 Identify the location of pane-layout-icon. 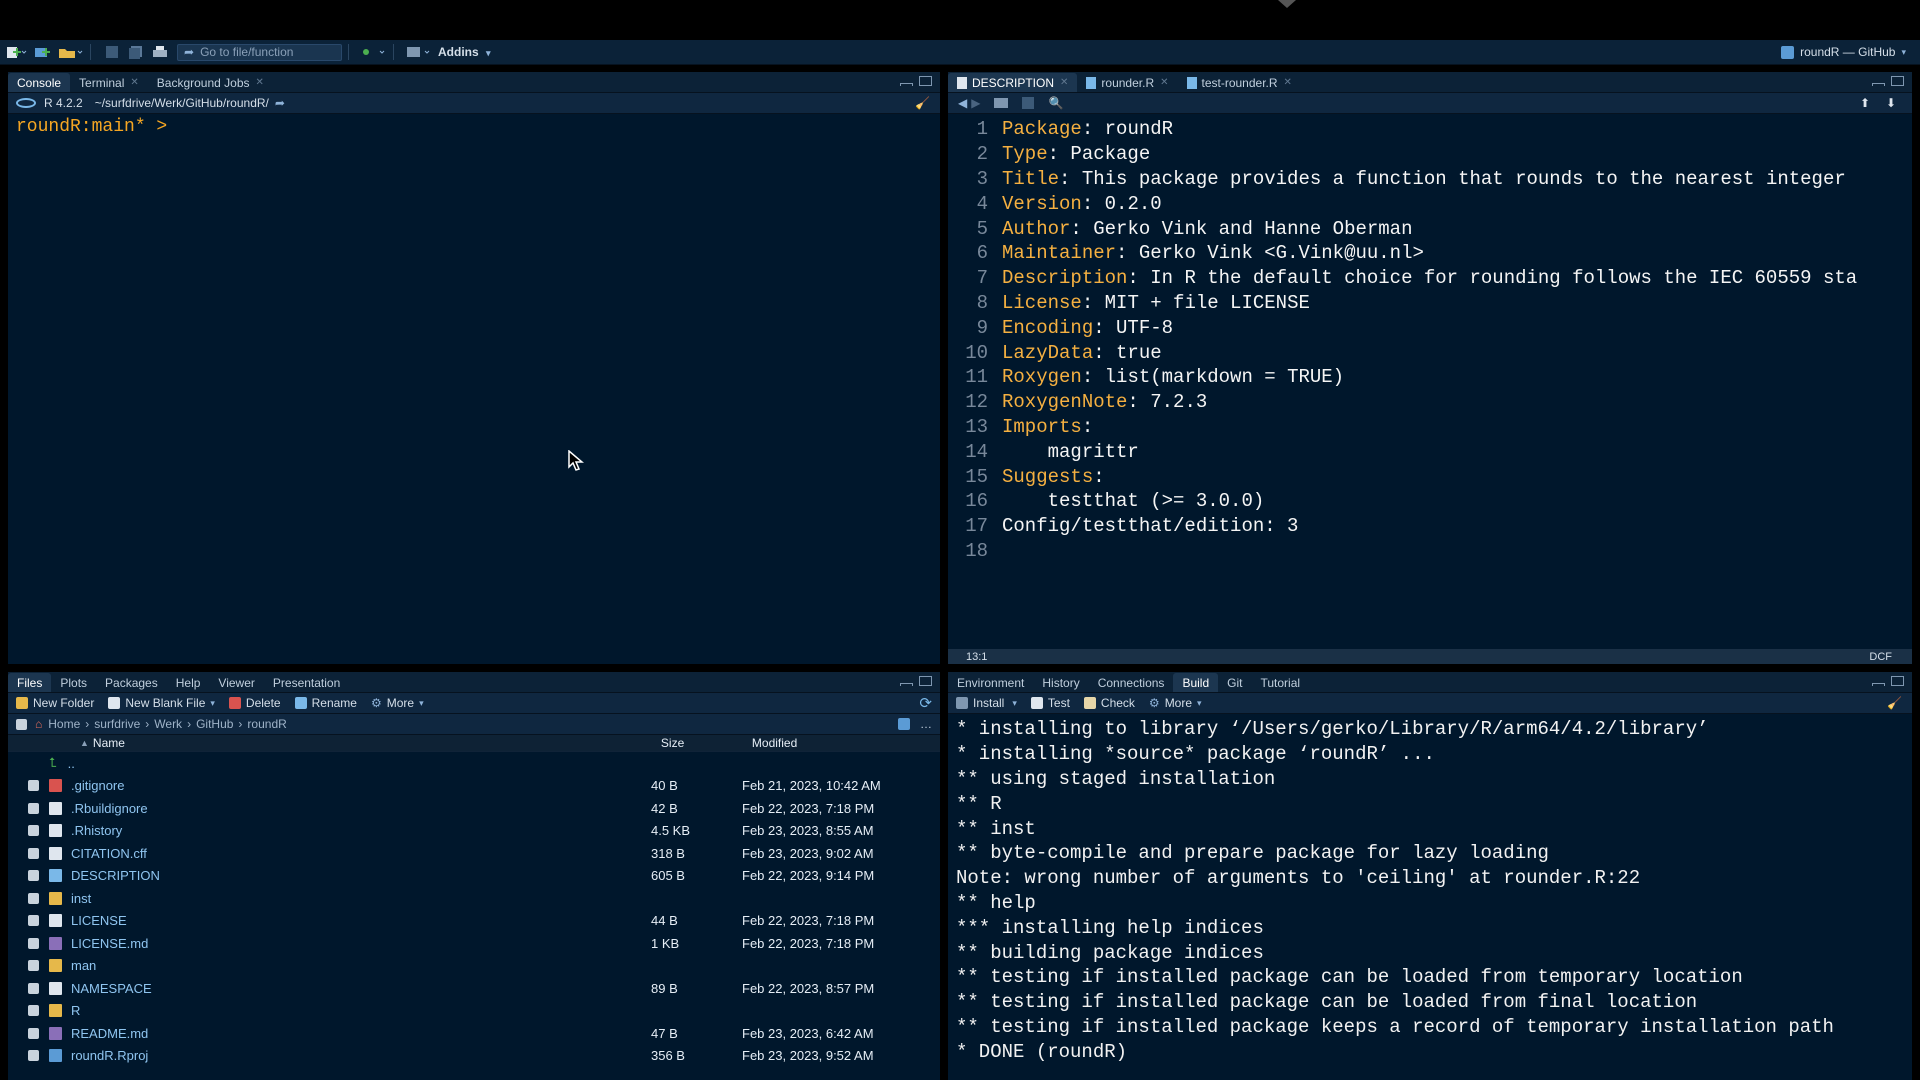
(419, 52).